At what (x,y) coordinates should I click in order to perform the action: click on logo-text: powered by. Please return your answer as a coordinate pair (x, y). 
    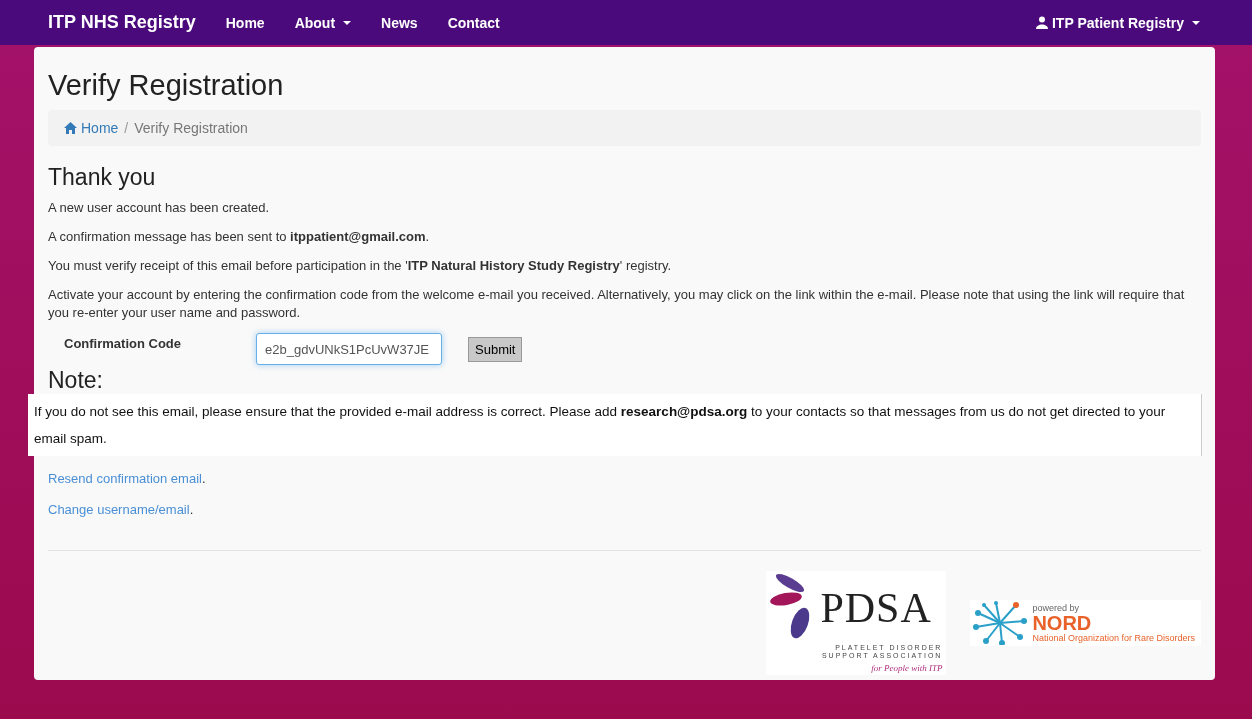
    Looking at the image, I should click on (1056, 607).